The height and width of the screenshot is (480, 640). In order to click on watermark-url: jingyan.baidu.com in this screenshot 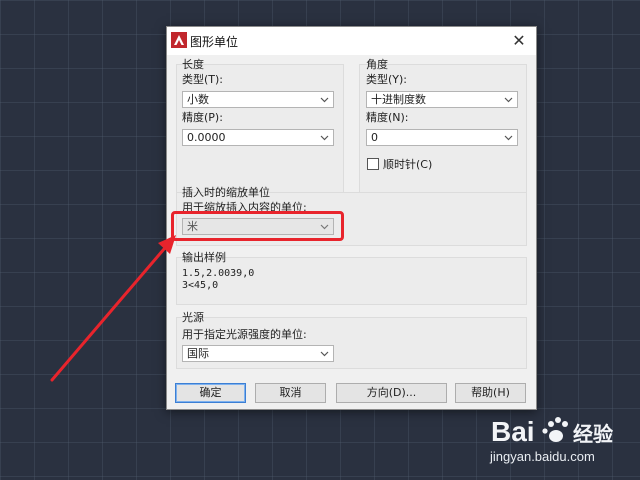, I will do `click(542, 456)`.